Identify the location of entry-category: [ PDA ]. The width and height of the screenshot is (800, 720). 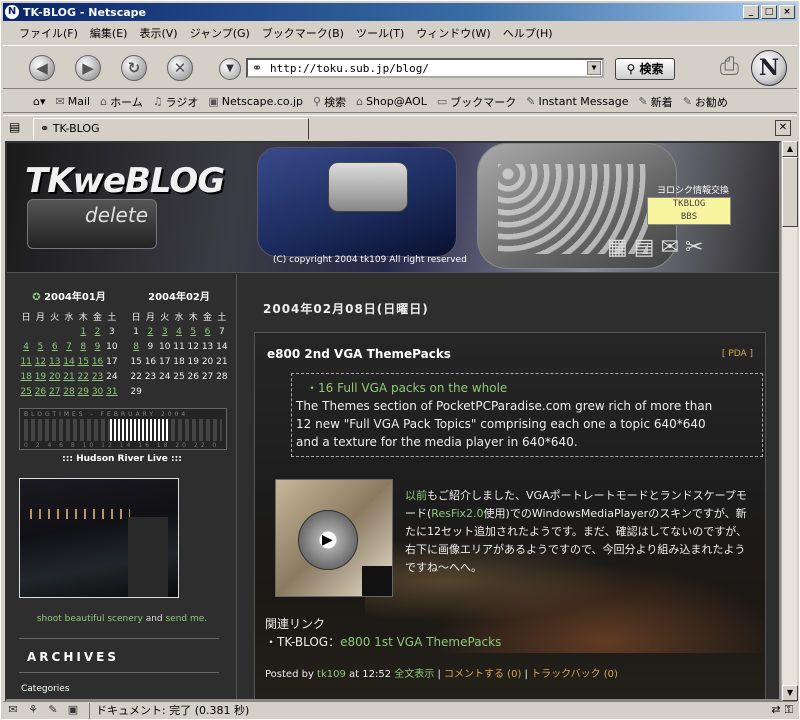
(737, 354).